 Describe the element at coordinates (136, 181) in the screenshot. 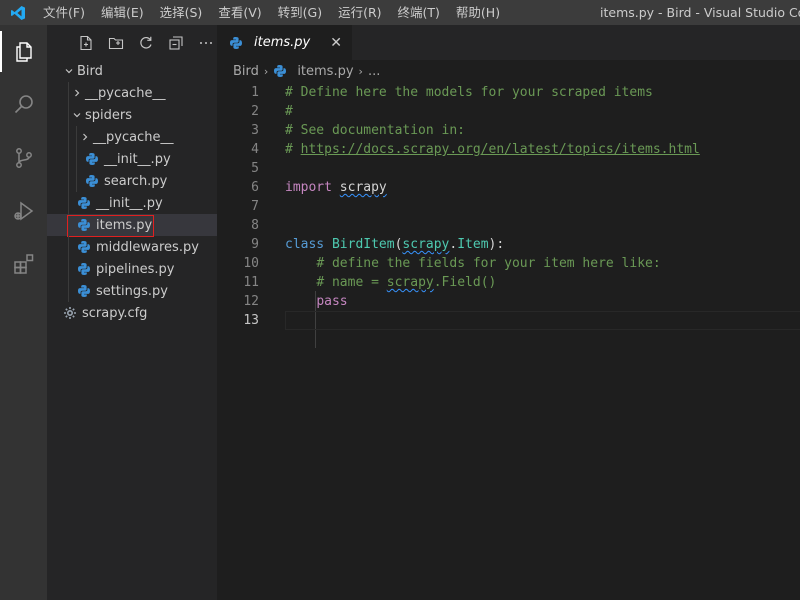

I see `tree-item-label: search.py` at that location.